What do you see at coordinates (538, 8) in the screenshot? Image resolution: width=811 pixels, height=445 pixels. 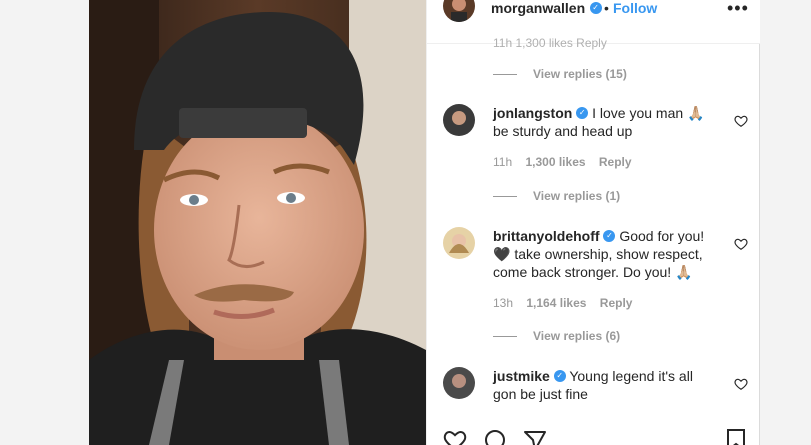 I see `author-username: morganwallen` at bounding box center [538, 8].